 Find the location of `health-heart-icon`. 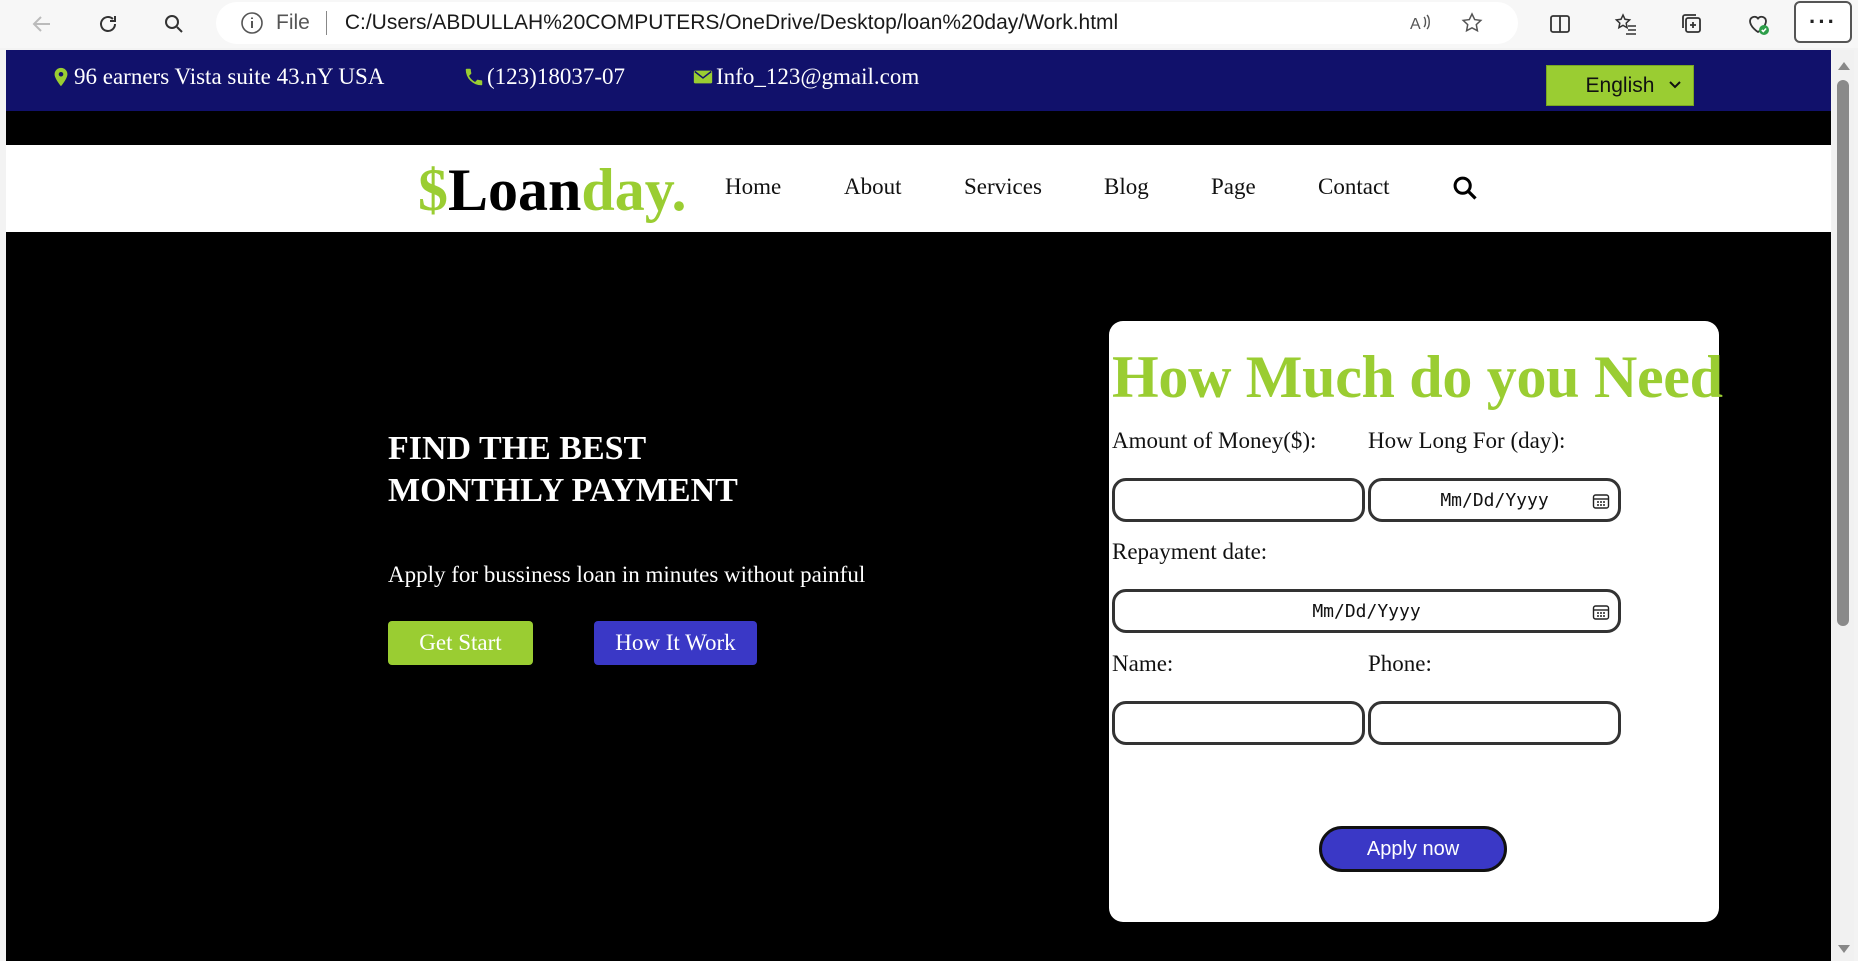

health-heart-icon is located at coordinates (1759, 25).